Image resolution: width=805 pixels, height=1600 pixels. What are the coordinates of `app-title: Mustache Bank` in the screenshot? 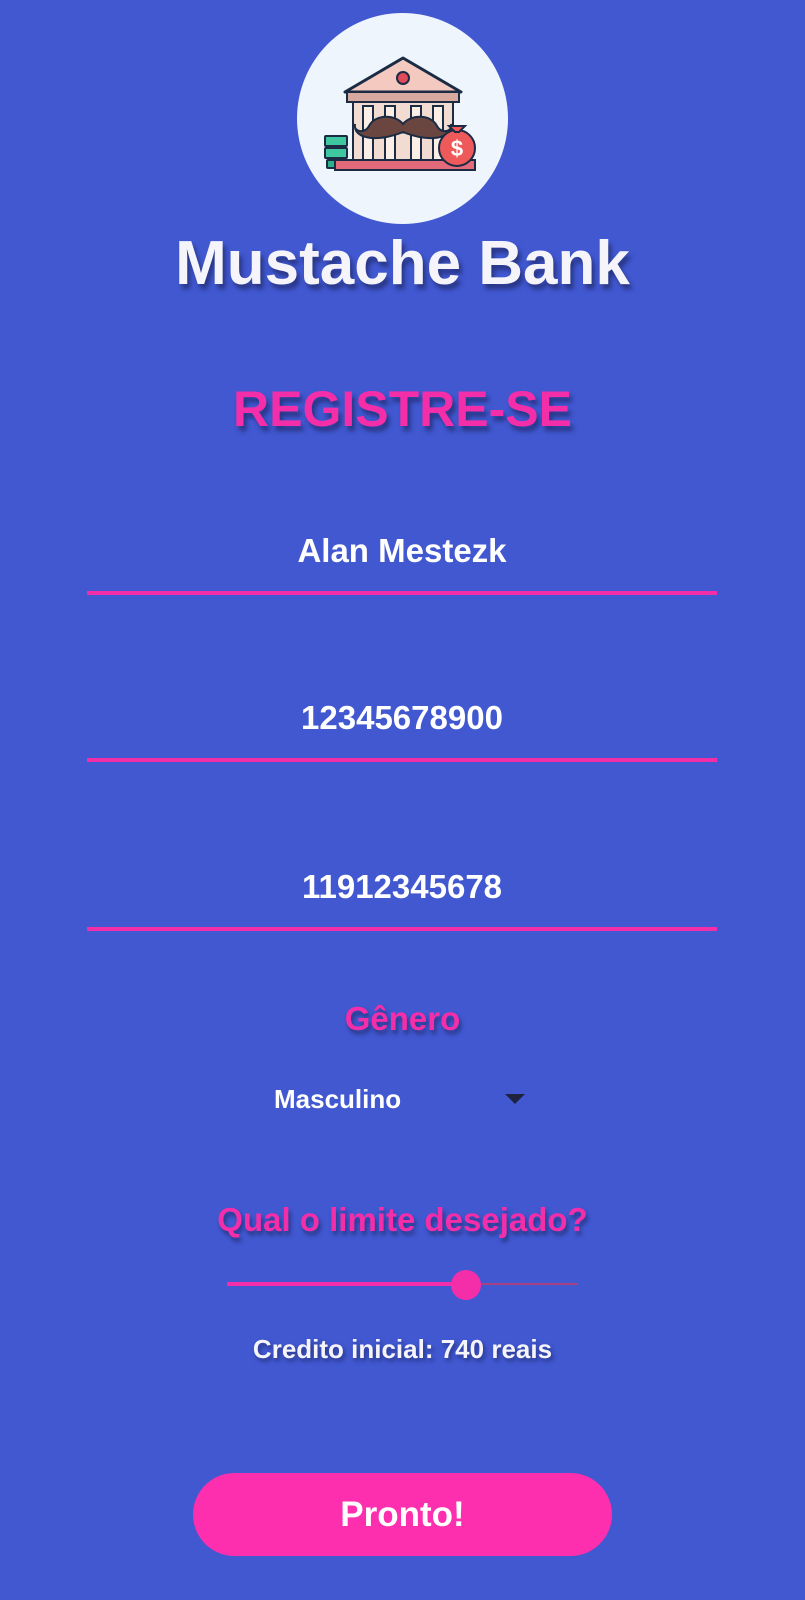 It's located at (402, 263).